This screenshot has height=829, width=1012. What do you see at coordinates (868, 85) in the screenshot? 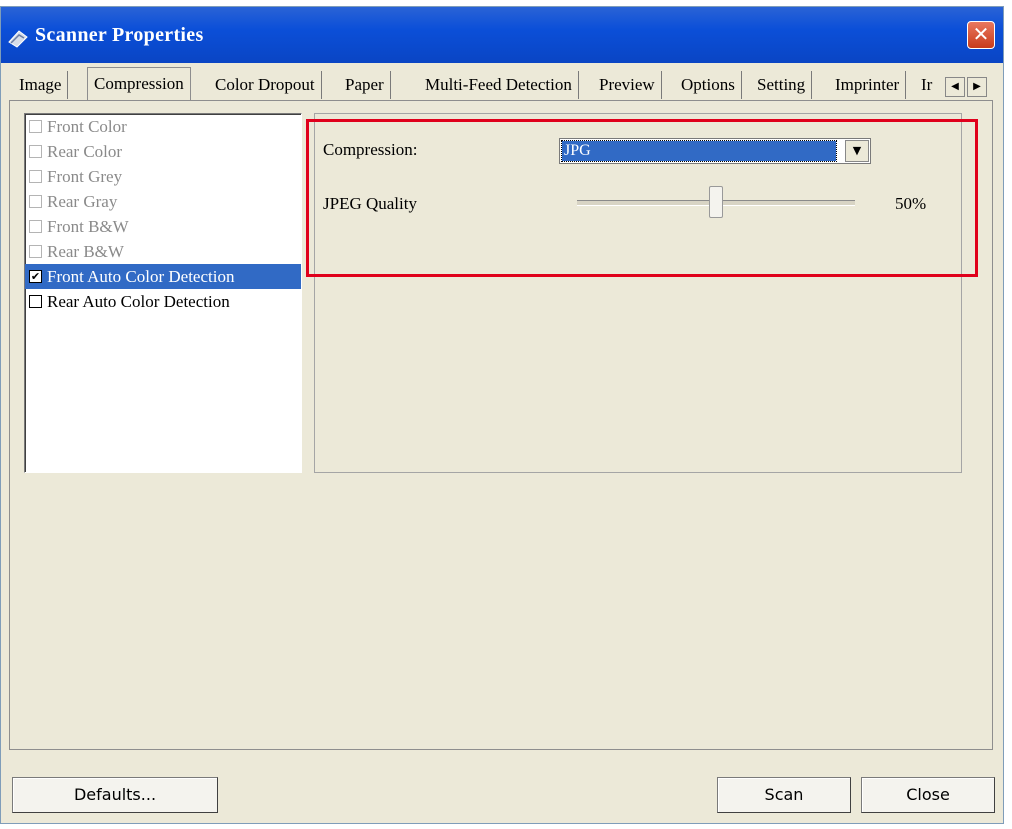
I see `tab-imprinter: Imprinter` at bounding box center [868, 85].